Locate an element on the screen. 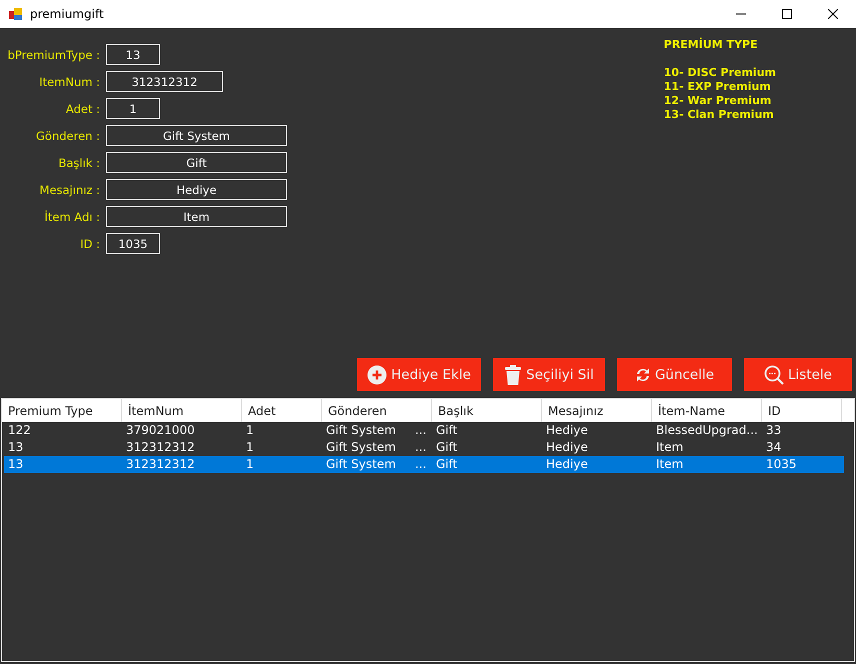 This screenshot has height=664, width=856. field-label: ID : is located at coordinates (89, 243).